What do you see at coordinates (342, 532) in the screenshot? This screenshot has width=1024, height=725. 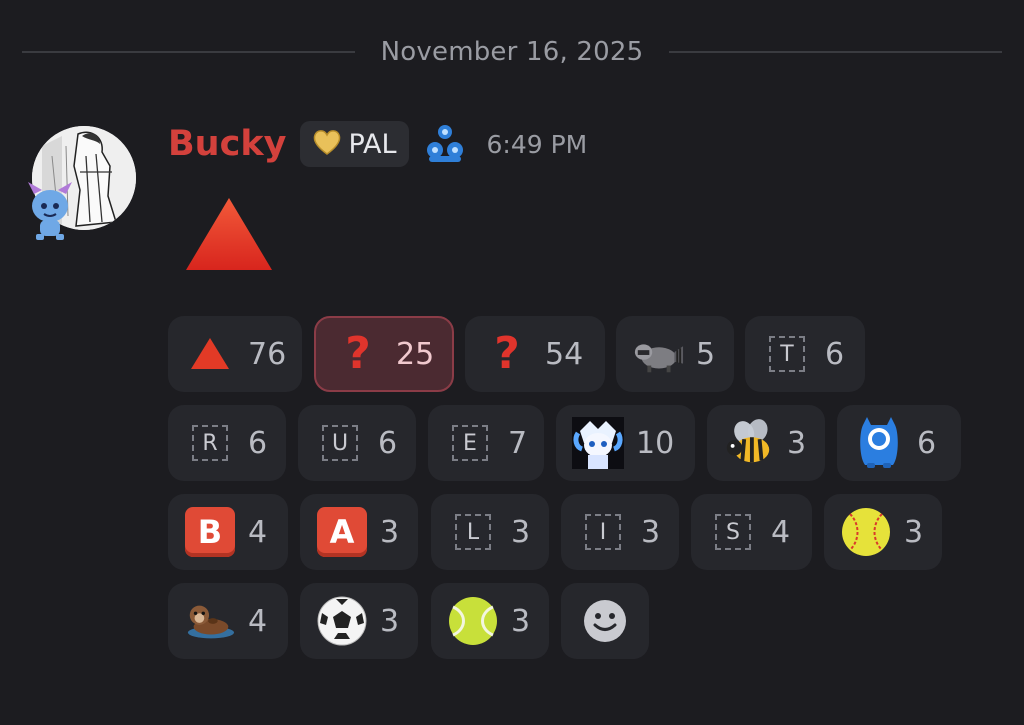 I see `a-button-icon: A` at bounding box center [342, 532].